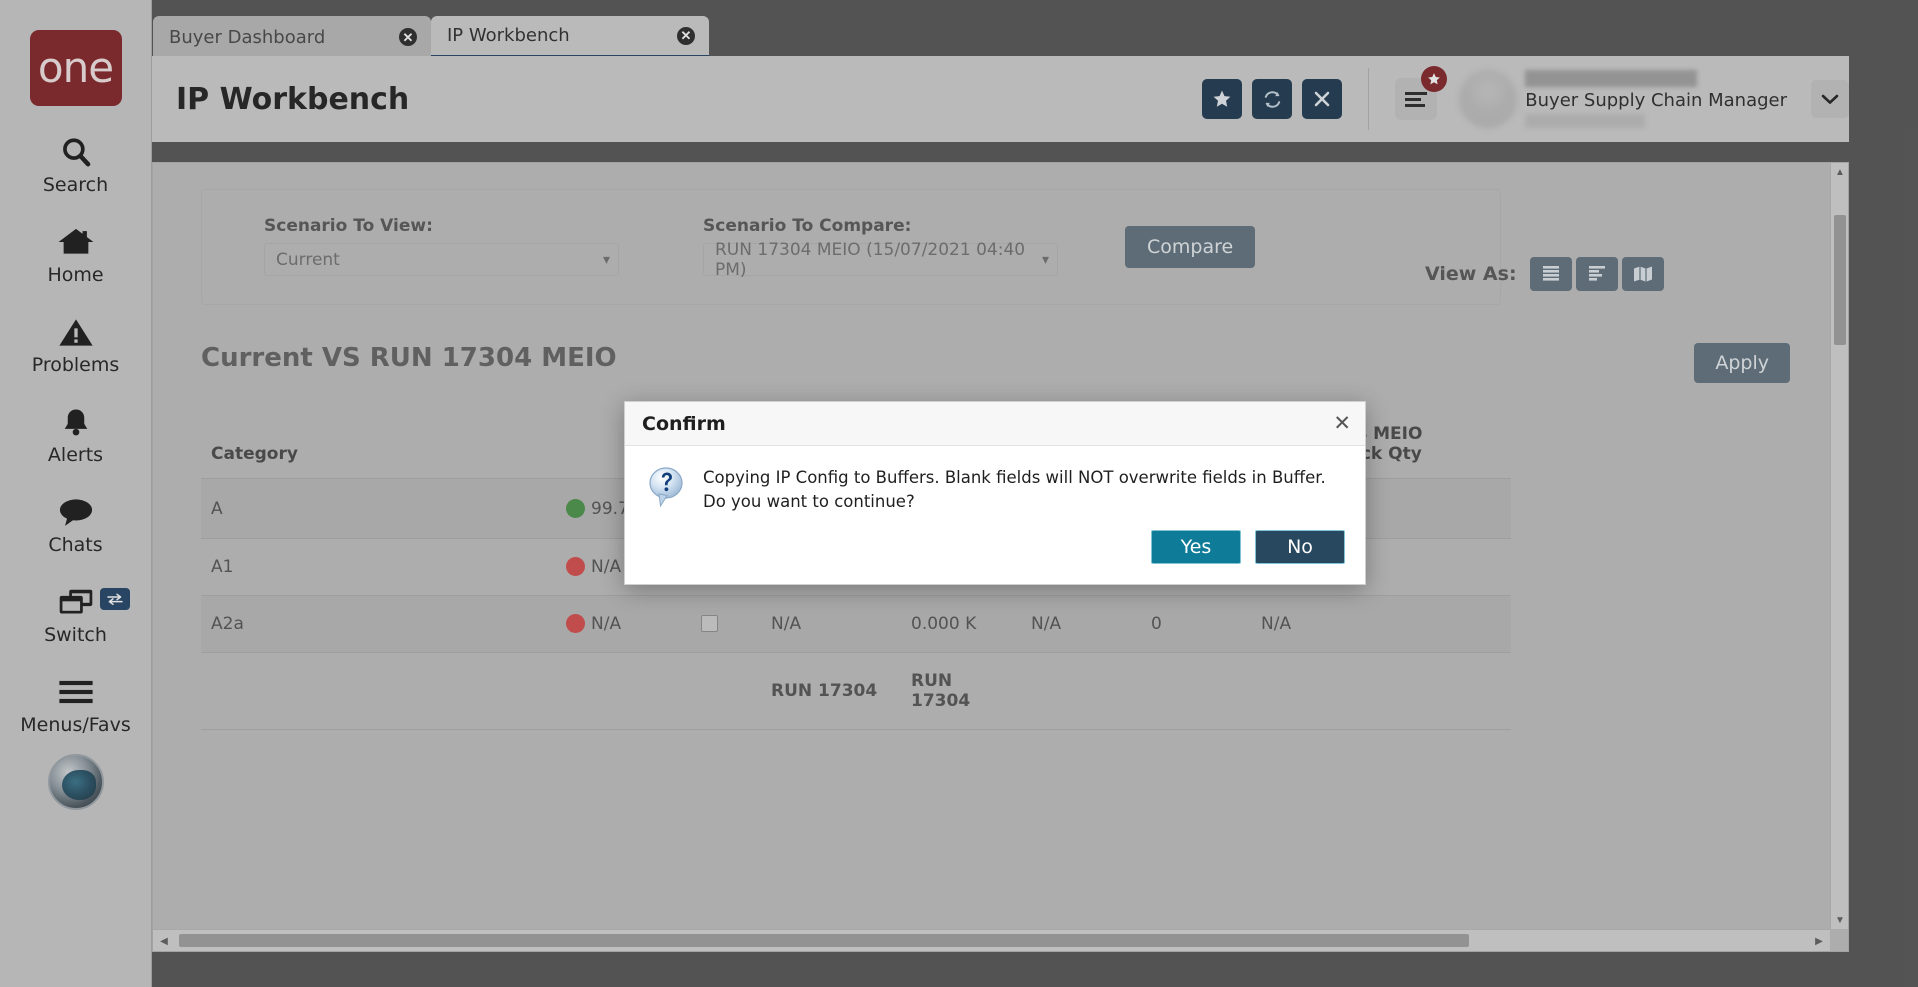 This screenshot has height=987, width=1918. Describe the element at coordinates (1300, 546) in the screenshot. I see `no-button: No` at that location.